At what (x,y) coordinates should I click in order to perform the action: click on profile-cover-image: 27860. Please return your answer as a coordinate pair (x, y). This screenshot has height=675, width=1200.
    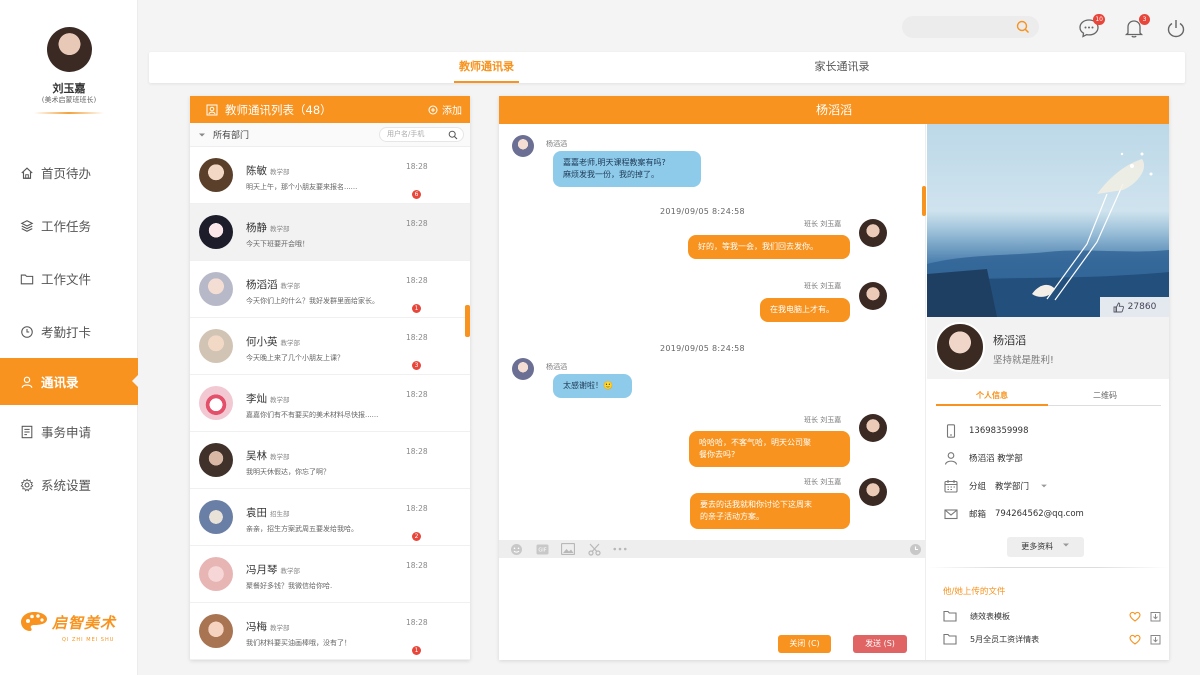
    Looking at the image, I should click on (1048, 220).